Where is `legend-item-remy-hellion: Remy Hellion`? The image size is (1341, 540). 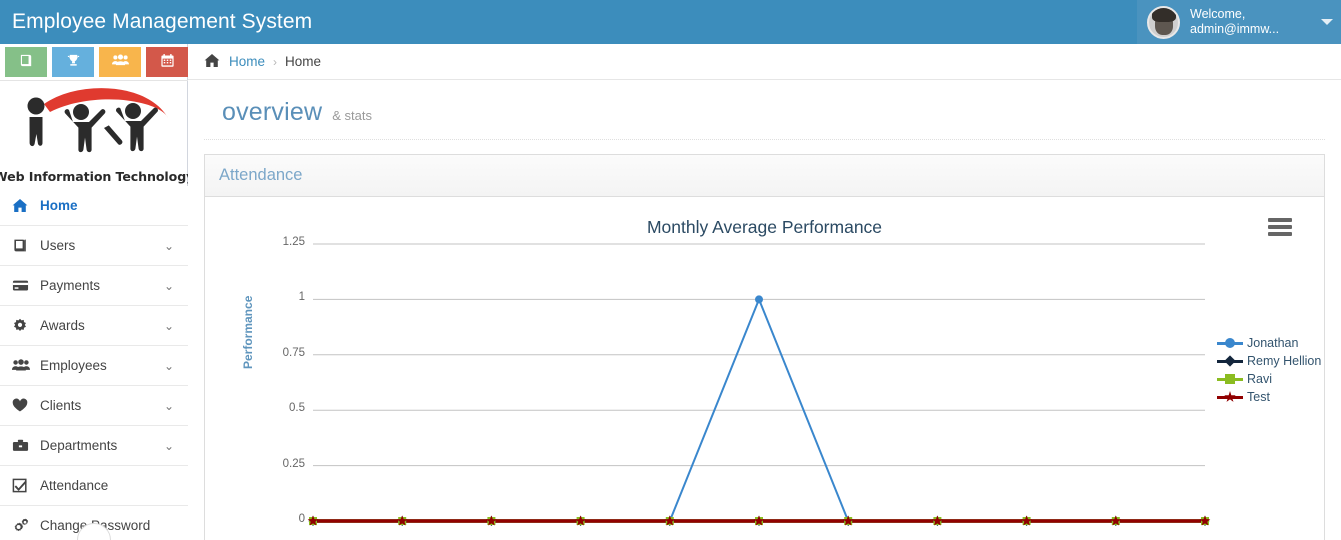
legend-item-remy-hellion: Remy Hellion is located at coordinates (1269, 361).